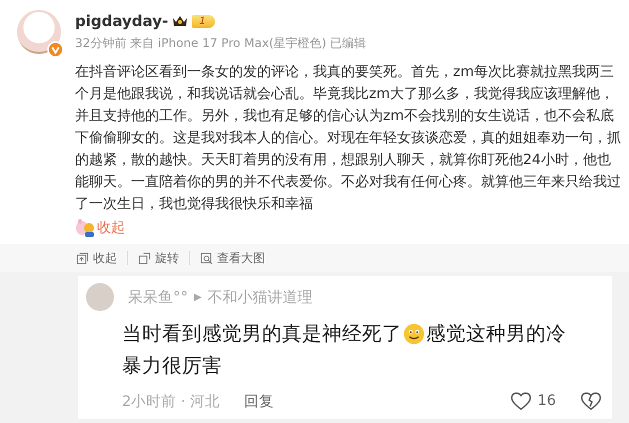  I want to click on comment-time-location: 2小时前 · 河北, so click(171, 401).